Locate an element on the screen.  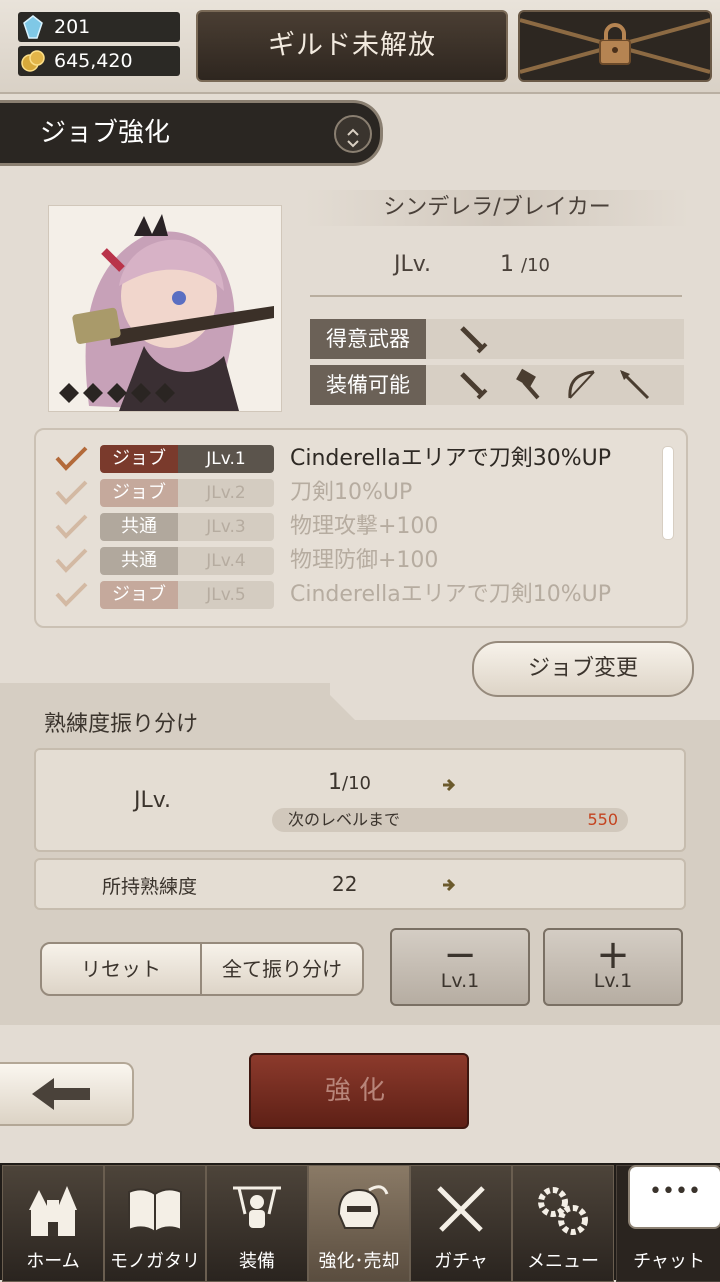
back-arrow-icon is located at coordinates (61, 1094).